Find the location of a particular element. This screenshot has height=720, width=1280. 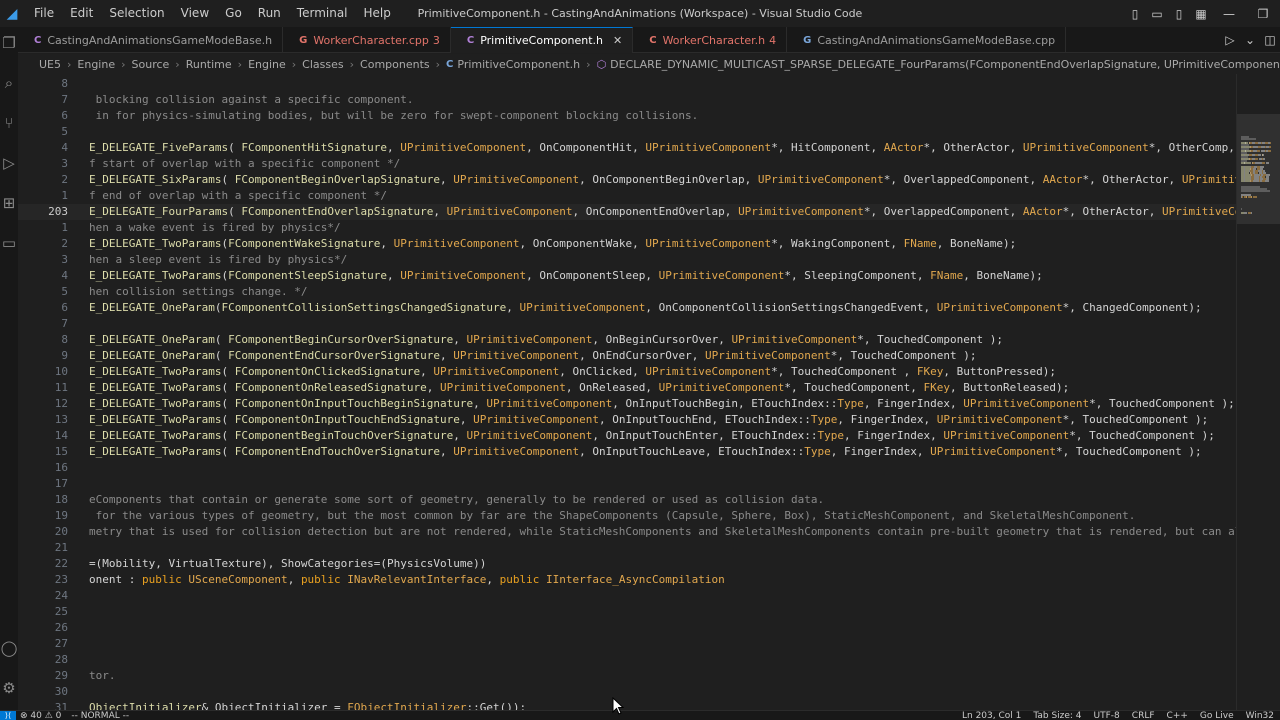

account-icon: ◯ is located at coordinates (9, 648).